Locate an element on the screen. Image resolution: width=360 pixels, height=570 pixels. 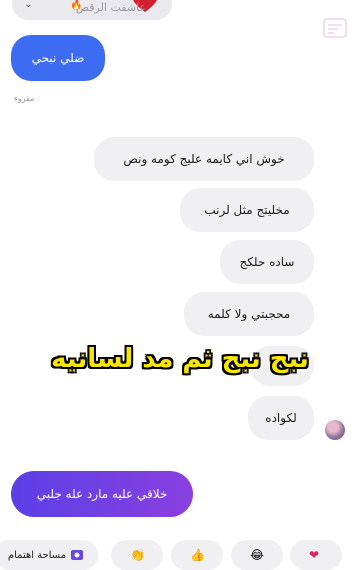
laugh-emoji-icon: 😂 is located at coordinates (257, 555).